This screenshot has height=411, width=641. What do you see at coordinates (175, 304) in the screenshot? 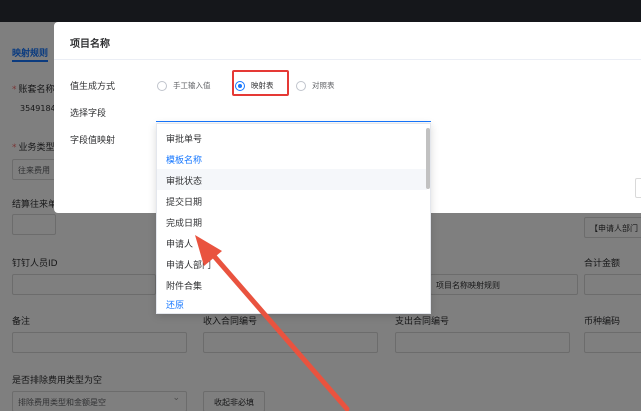
I see `restore-link: 还原` at bounding box center [175, 304].